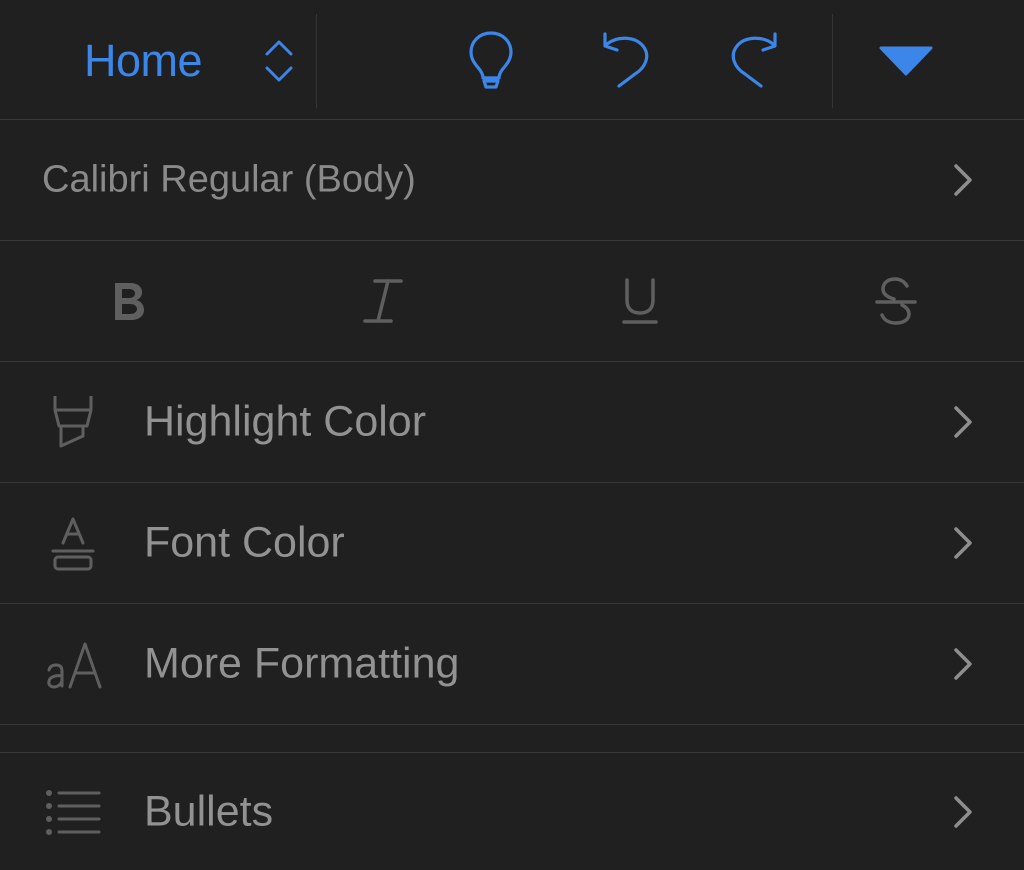 The width and height of the screenshot is (1024, 870). I want to click on font-color-row: Font Color, so click(512, 543).